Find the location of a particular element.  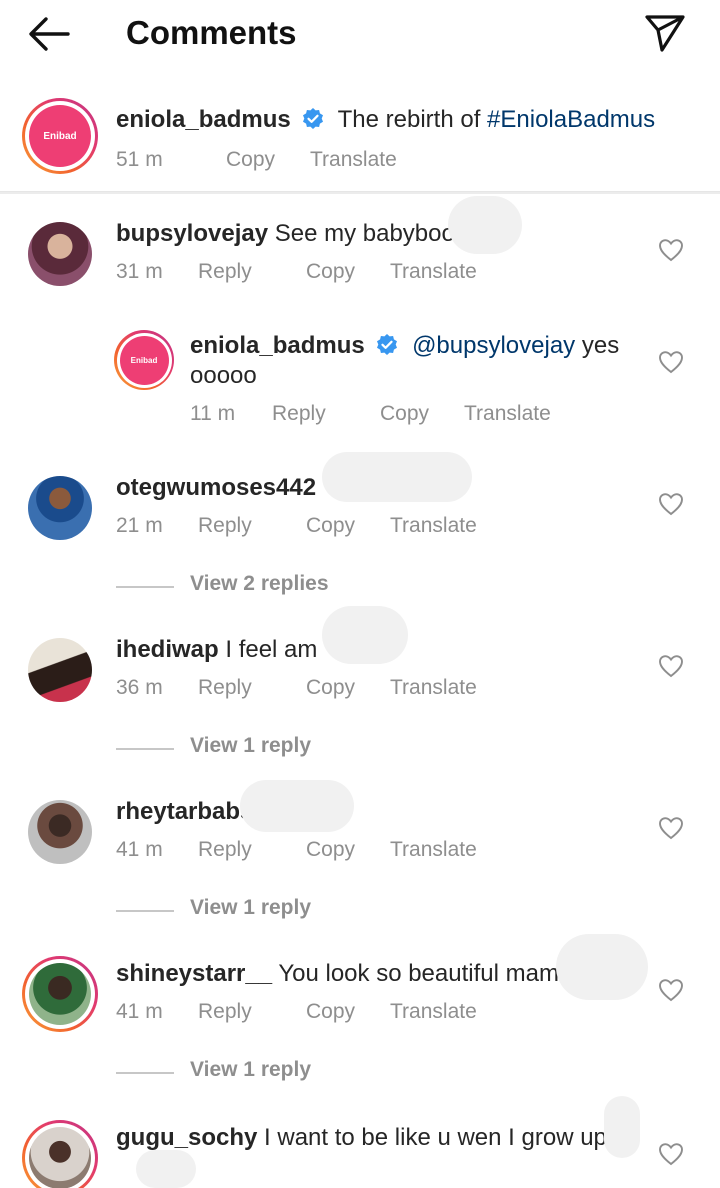

paper-plane-icon is located at coordinates (665, 33).